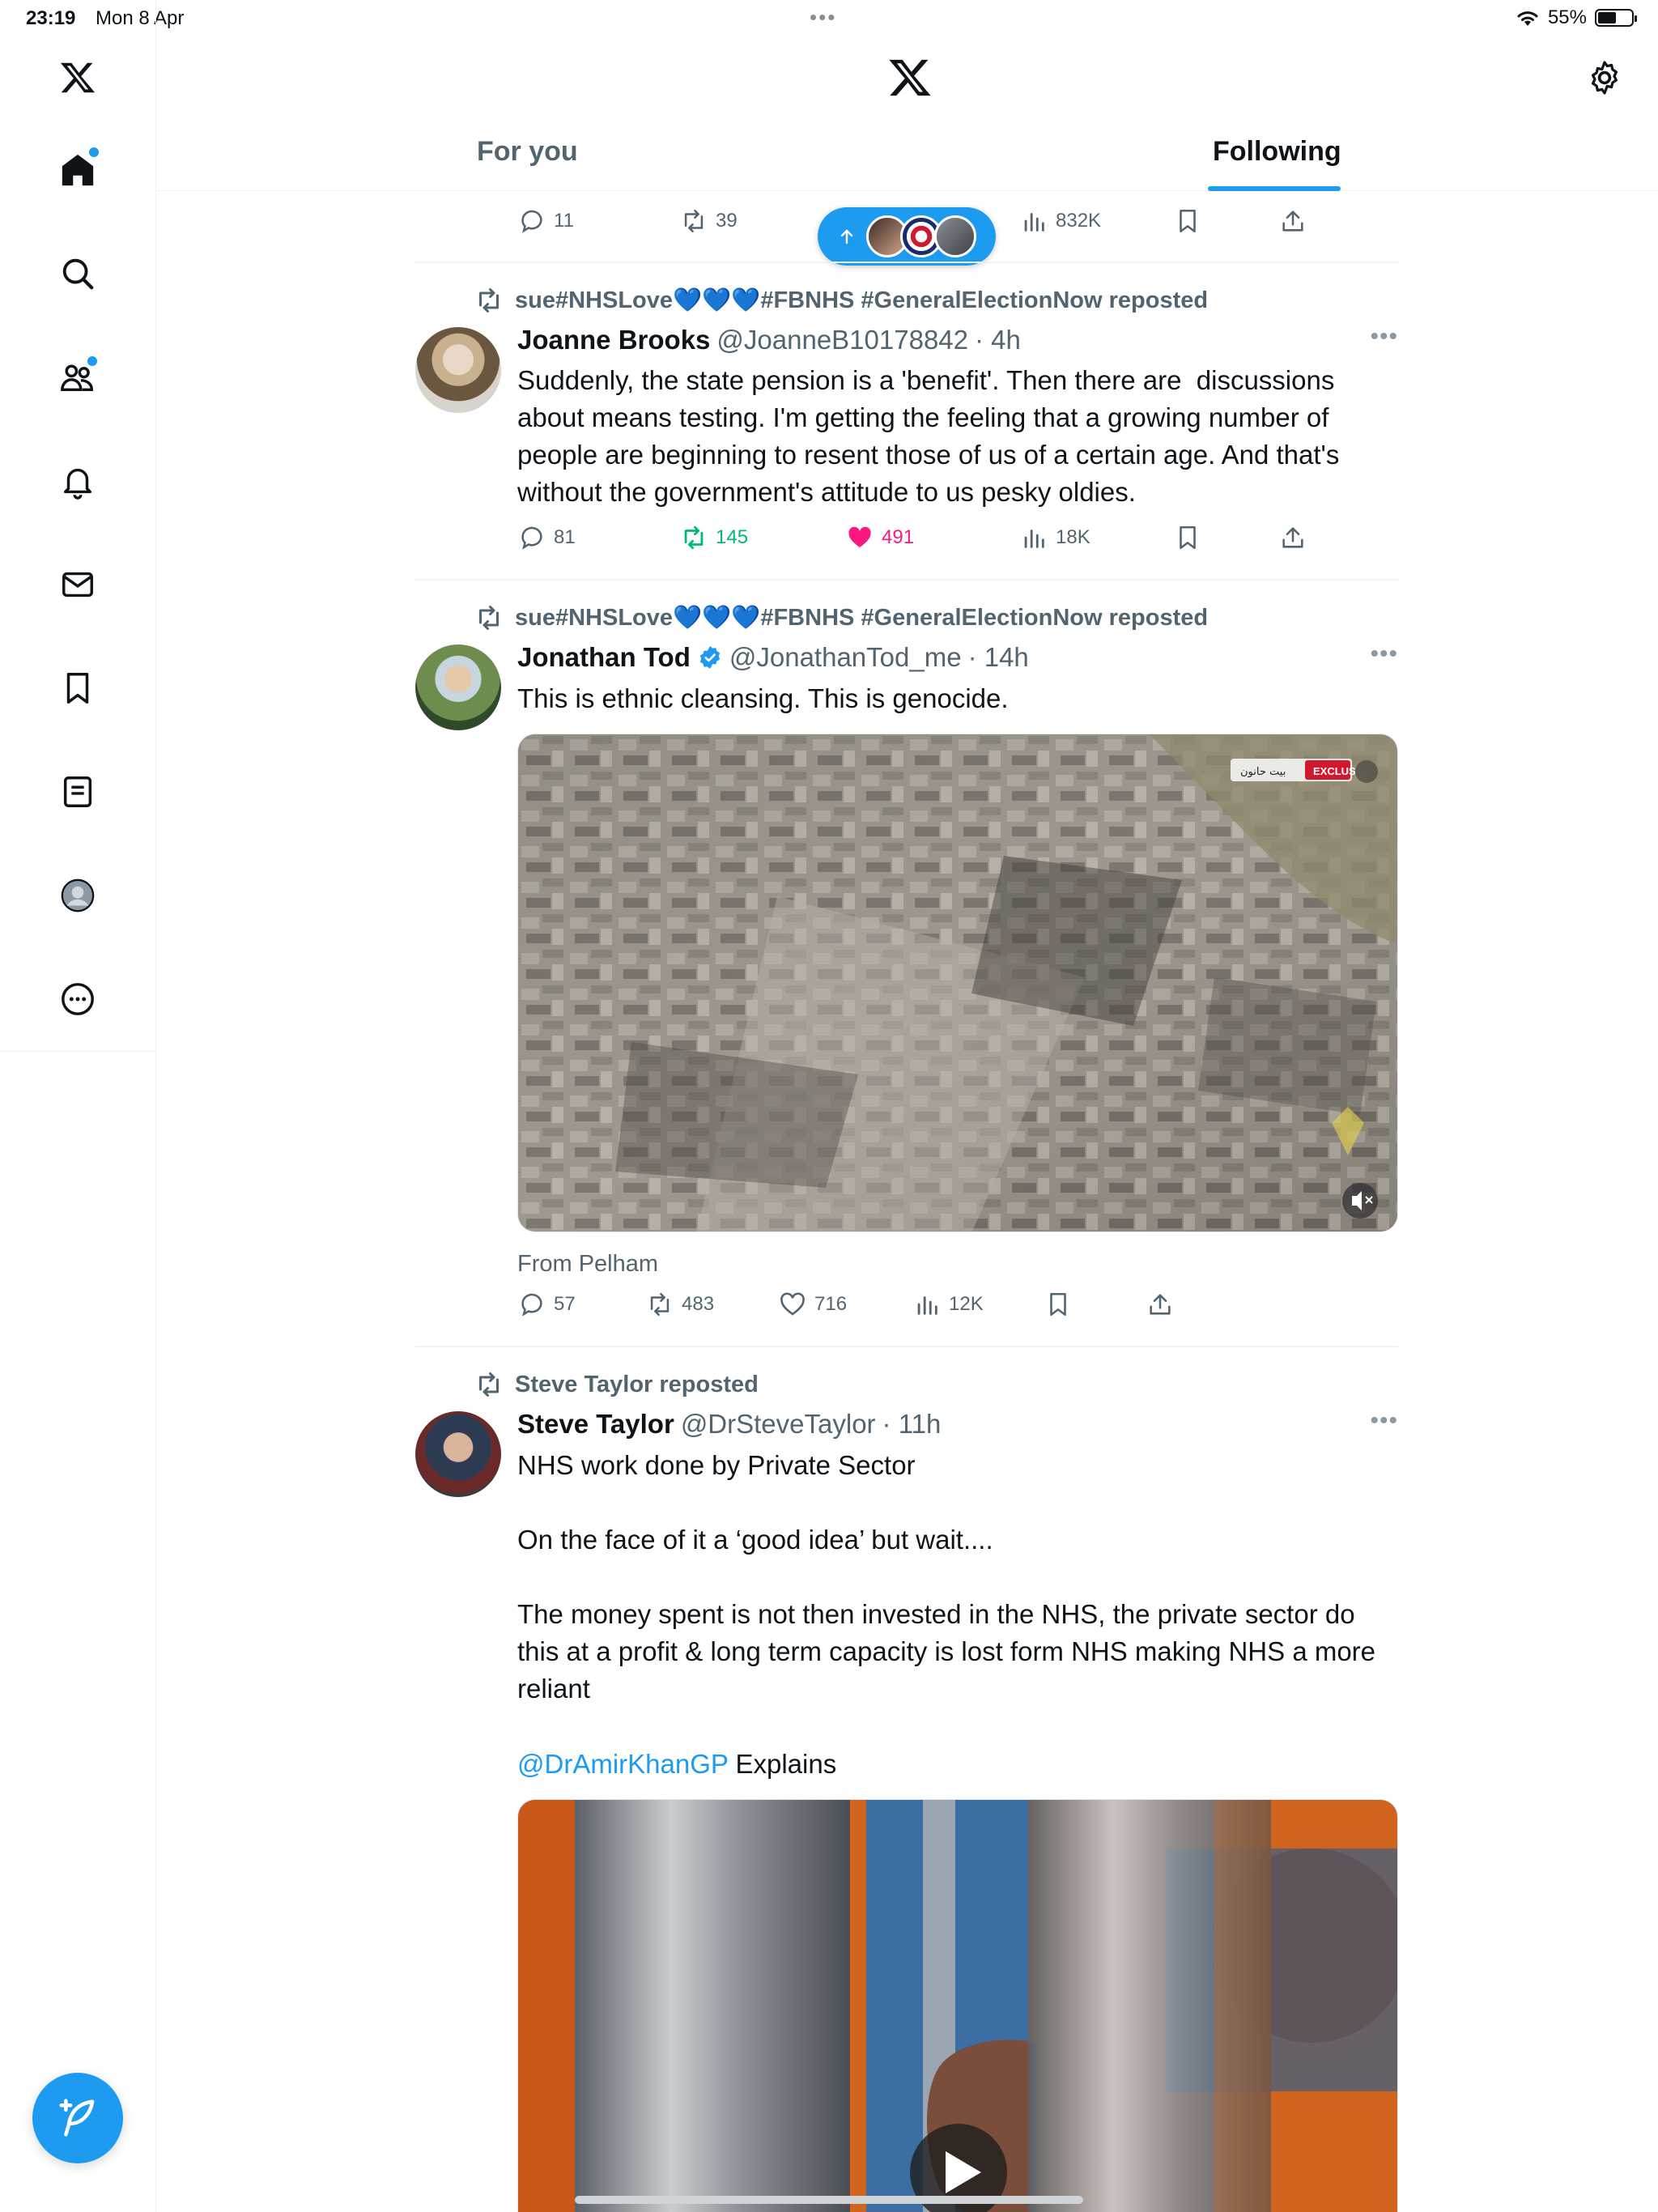 This screenshot has width=1658, height=2212. What do you see at coordinates (77, 585) in the screenshot?
I see `messages-icon` at bounding box center [77, 585].